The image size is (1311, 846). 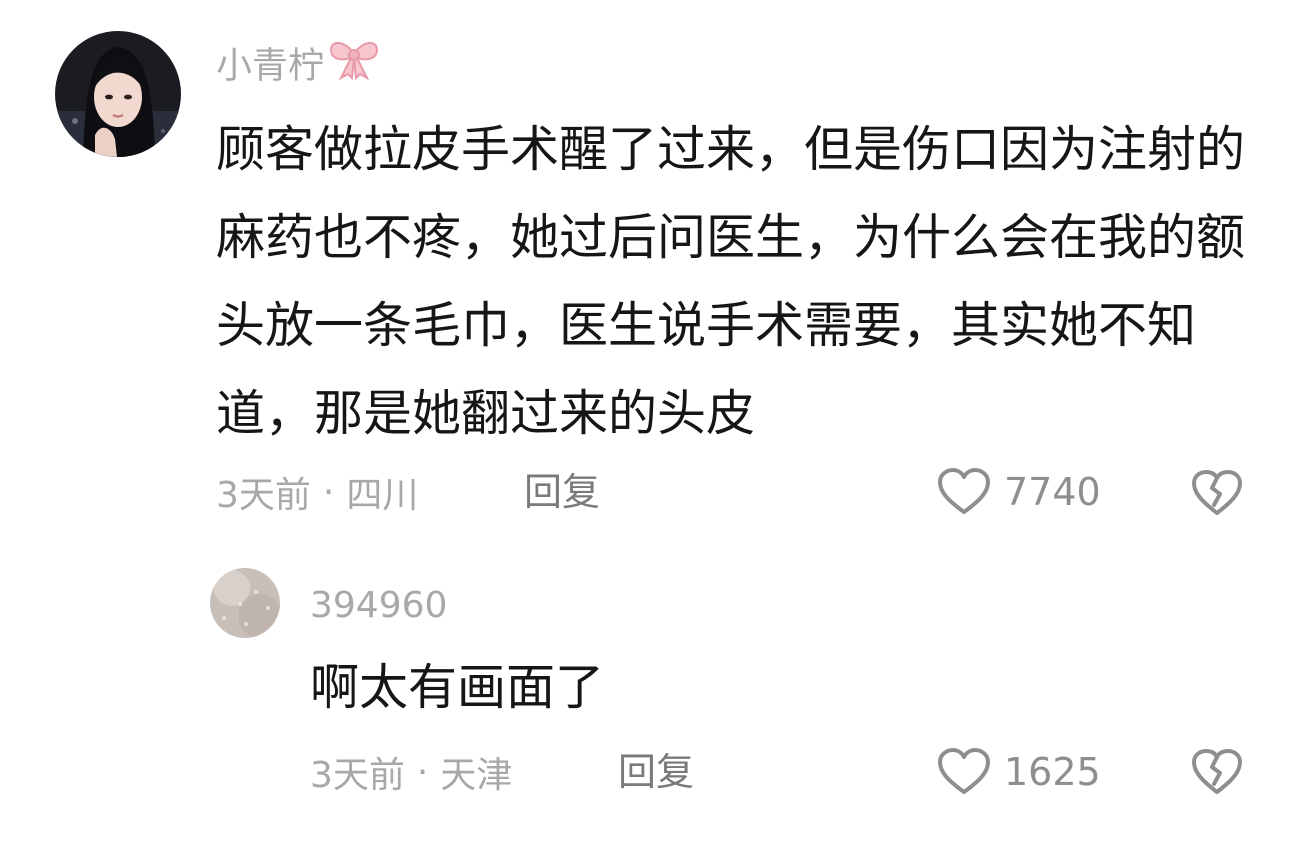 What do you see at coordinates (1052, 772) in the screenshot?
I see `like-count: 1625` at bounding box center [1052, 772].